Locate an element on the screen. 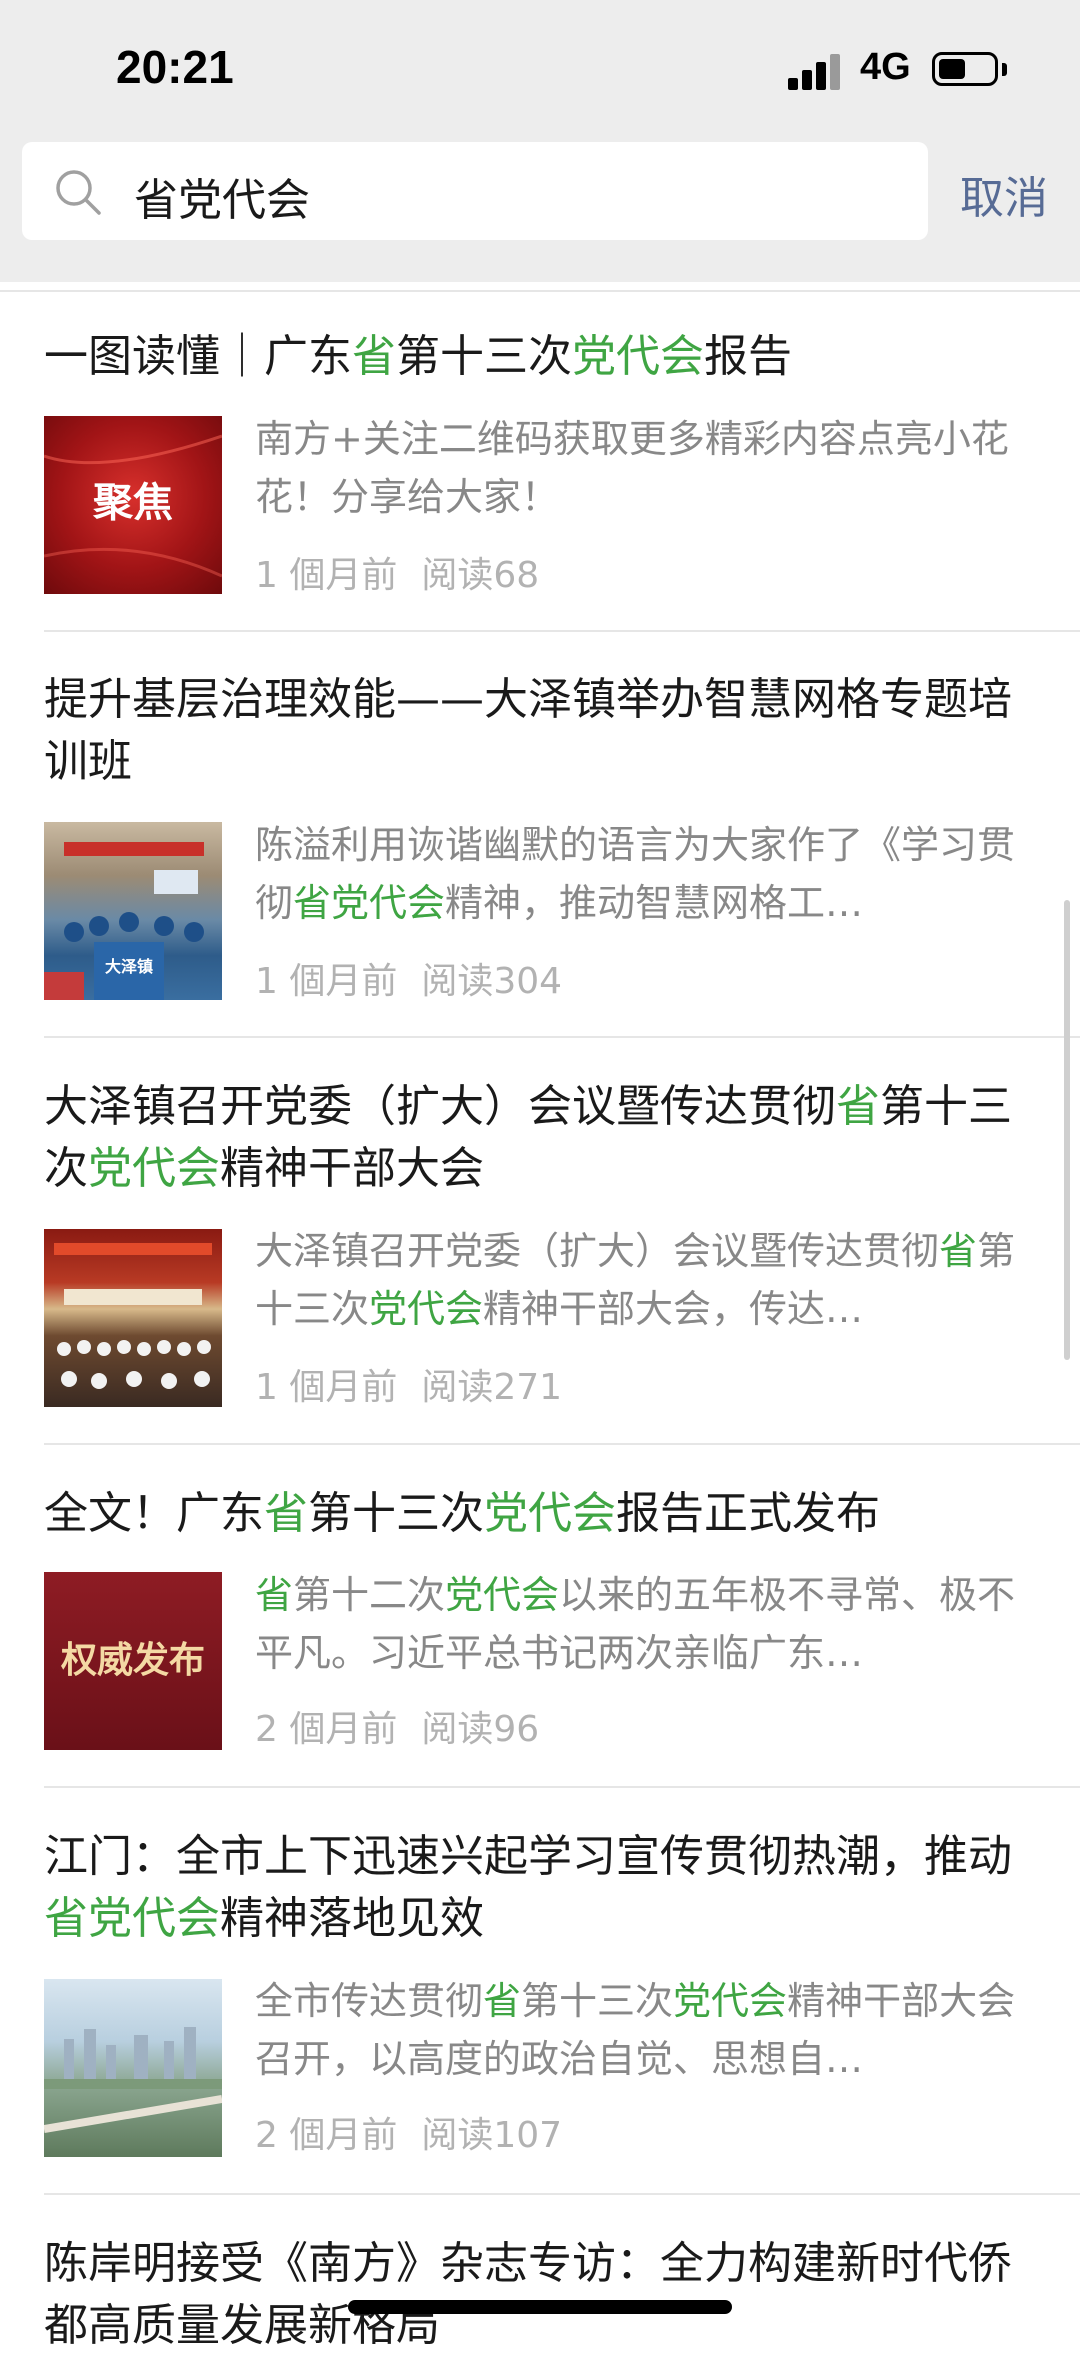 This screenshot has width=1080, height=2357. top-bar: 20:21 4G 省党代会 取消 is located at coordinates (540, 141).